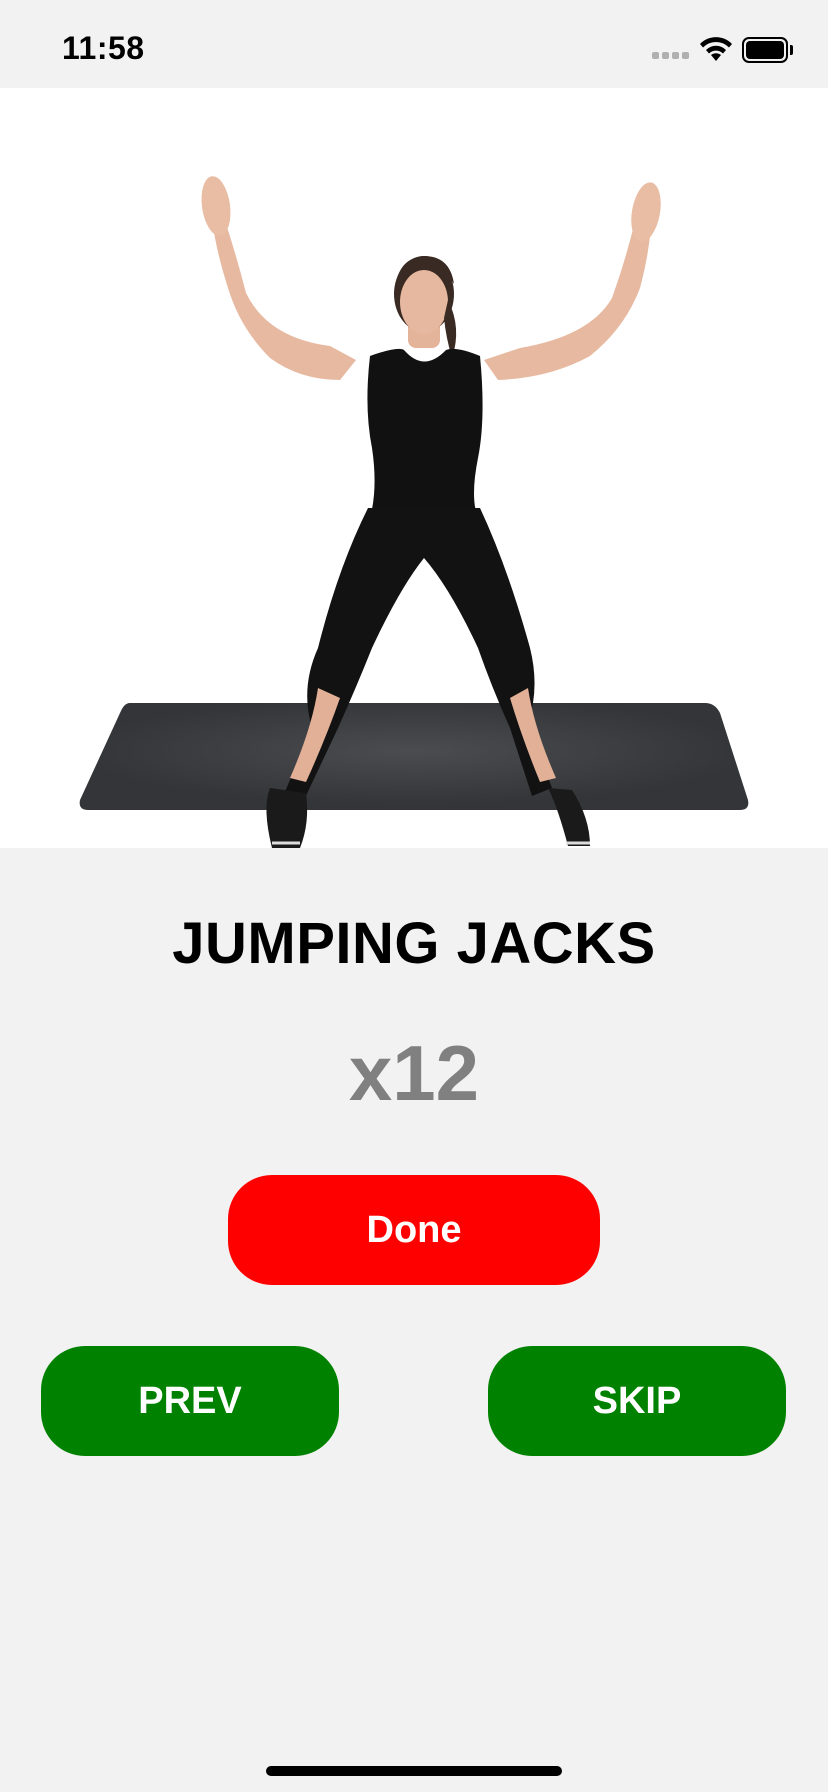 This screenshot has height=1792, width=828. What do you see at coordinates (414, 1771) in the screenshot?
I see `home-indicator` at bounding box center [414, 1771].